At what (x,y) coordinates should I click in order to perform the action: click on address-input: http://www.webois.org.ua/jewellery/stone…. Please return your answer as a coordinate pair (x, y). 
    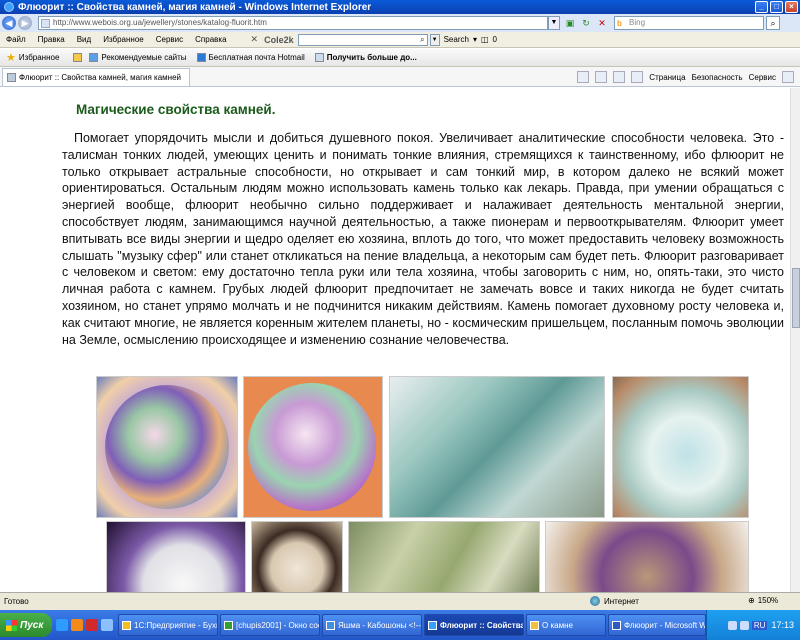
    Looking at the image, I should click on (293, 23).